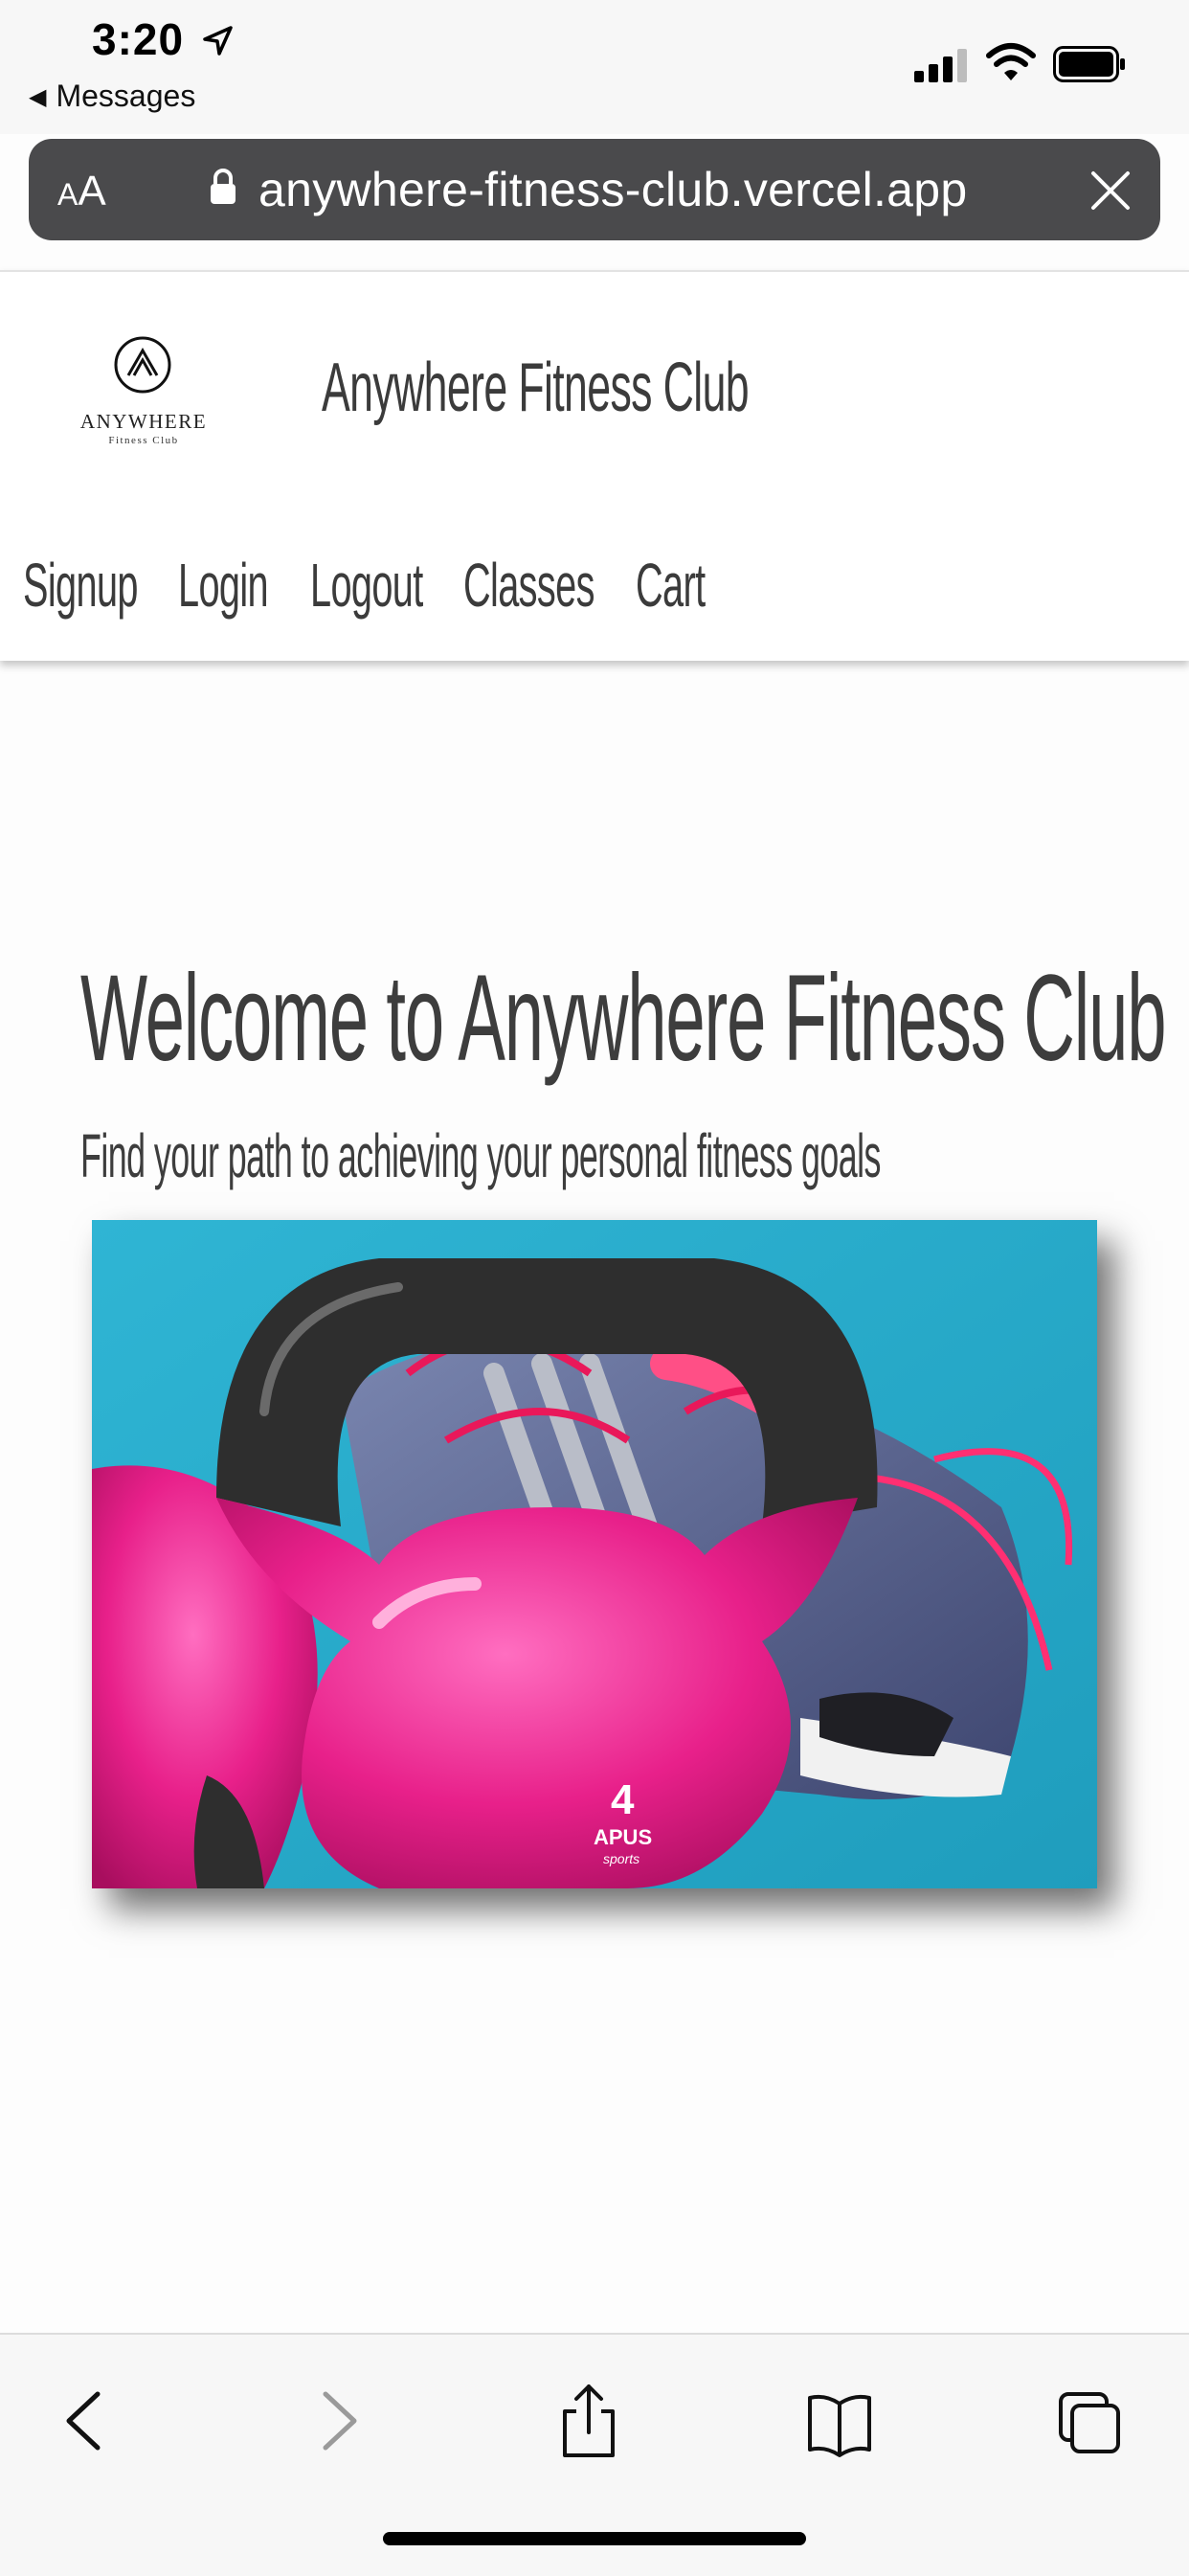 The width and height of the screenshot is (1189, 2576). I want to click on back-to-app-label: Messages, so click(126, 96).